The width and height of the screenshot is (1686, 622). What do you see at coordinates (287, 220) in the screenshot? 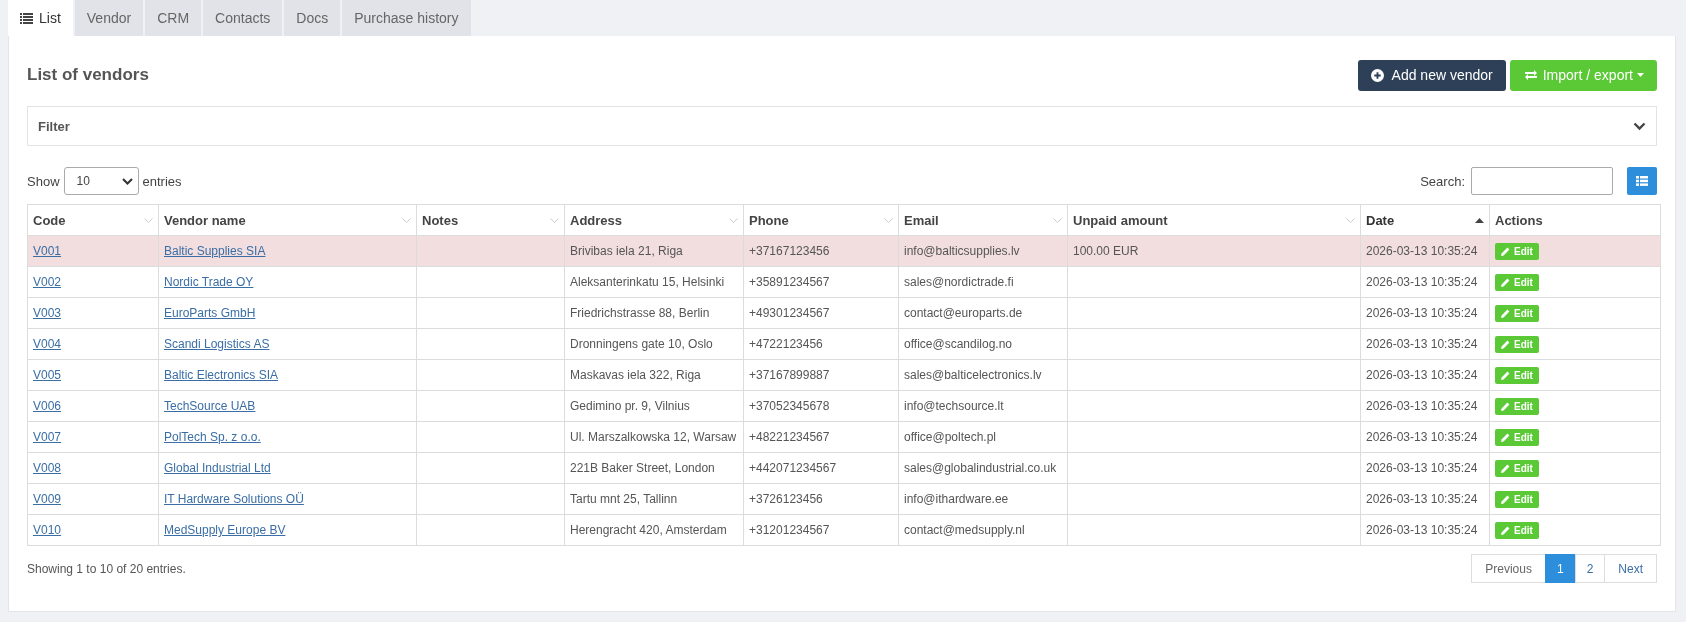
I see `column-header: Vendor name` at bounding box center [287, 220].